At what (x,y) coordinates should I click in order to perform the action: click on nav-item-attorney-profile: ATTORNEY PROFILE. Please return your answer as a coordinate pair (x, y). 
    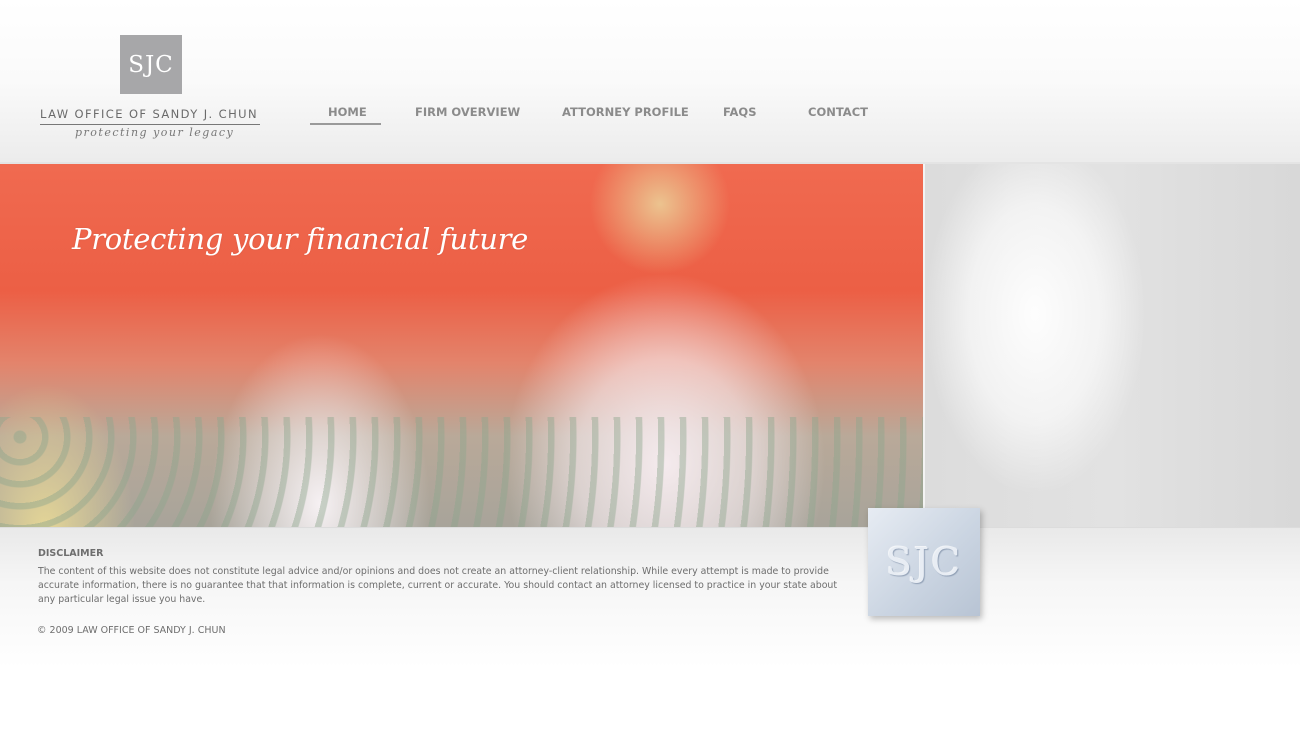
    Looking at the image, I should click on (625, 112).